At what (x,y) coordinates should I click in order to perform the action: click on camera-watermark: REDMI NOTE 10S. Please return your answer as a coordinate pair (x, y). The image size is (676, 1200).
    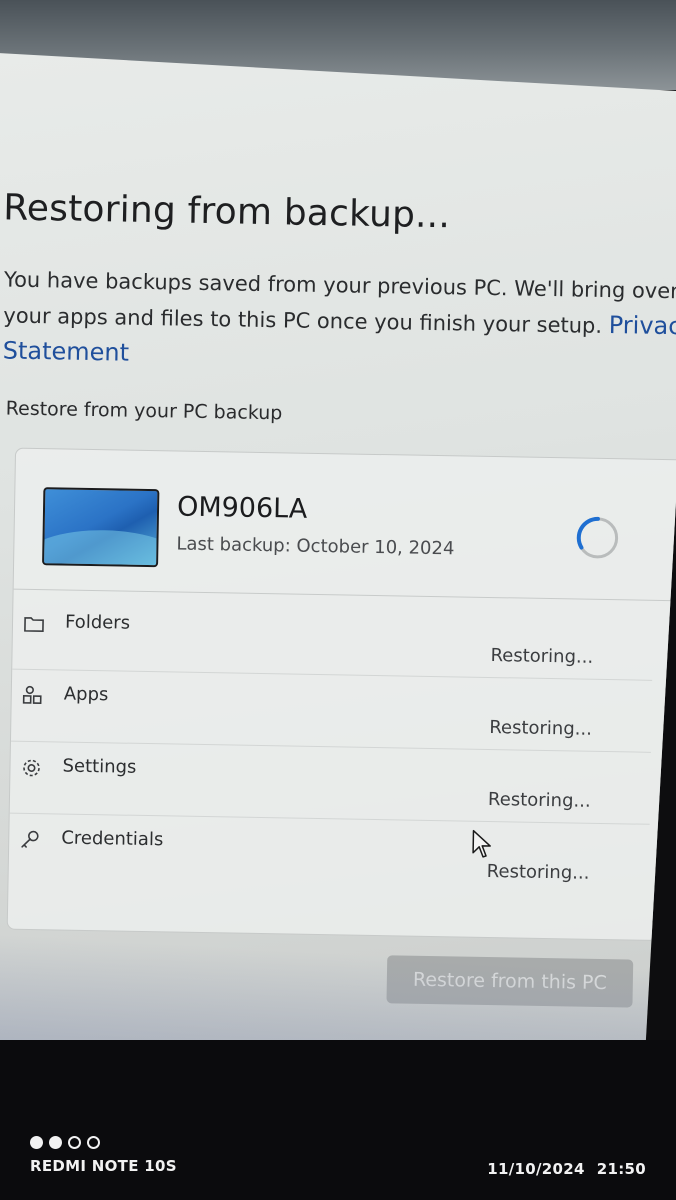
    Looking at the image, I should click on (103, 1155).